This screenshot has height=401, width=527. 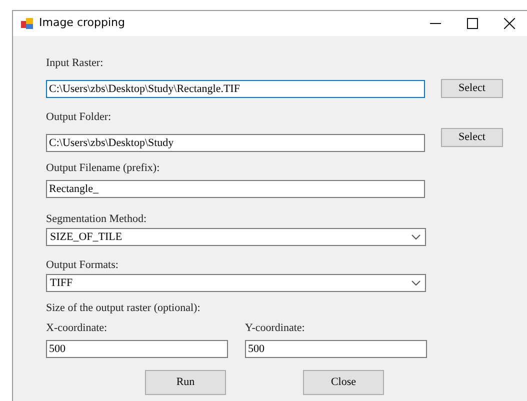 What do you see at coordinates (83, 265) in the screenshot?
I see `field-label: Output Formats:` at bounding box center [83, 265].